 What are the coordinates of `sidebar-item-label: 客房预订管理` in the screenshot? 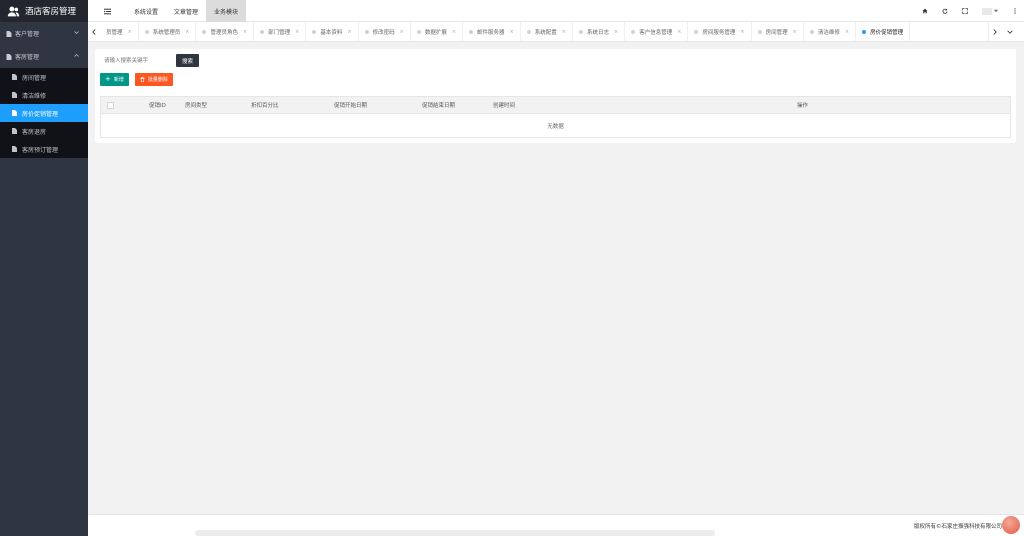 It's located at (40, 150).